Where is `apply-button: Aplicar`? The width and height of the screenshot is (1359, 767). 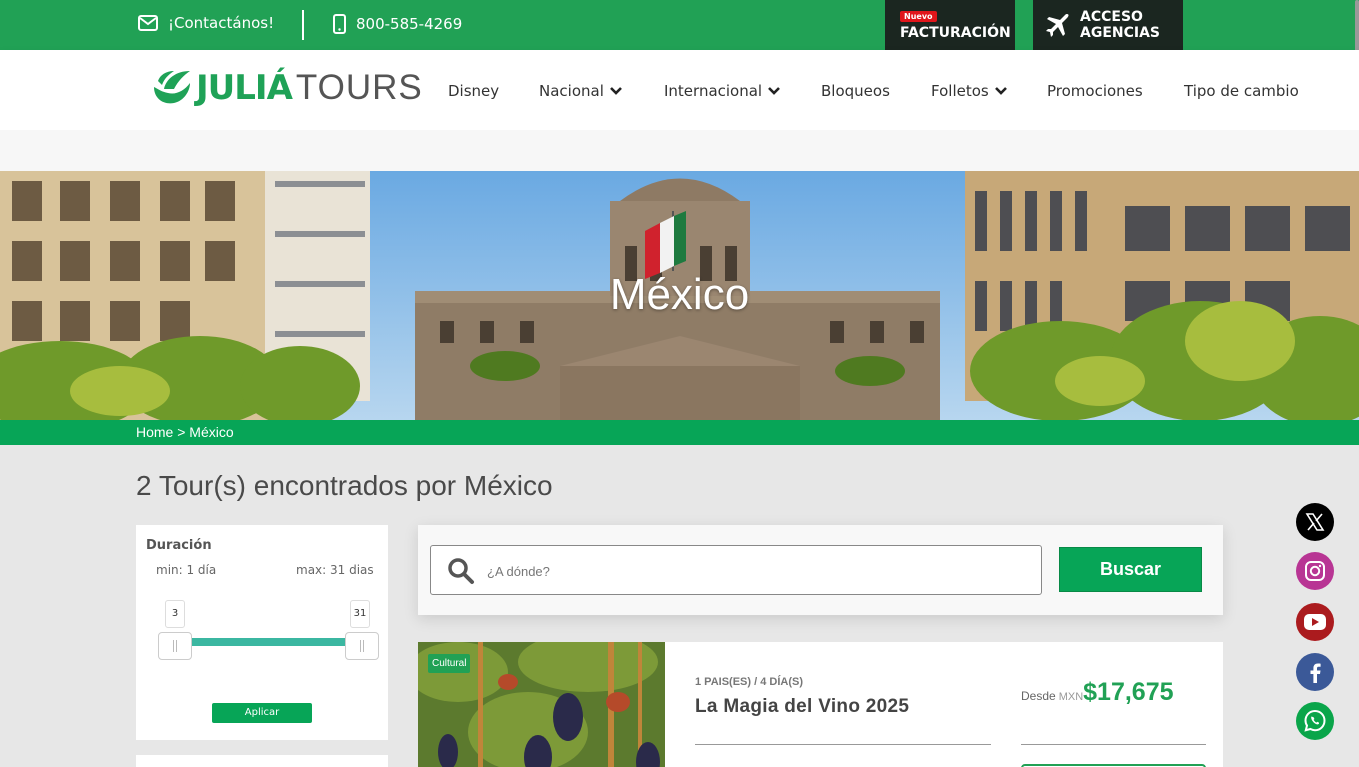
apply-button: Aplicar is located at coordinates (262, 713).